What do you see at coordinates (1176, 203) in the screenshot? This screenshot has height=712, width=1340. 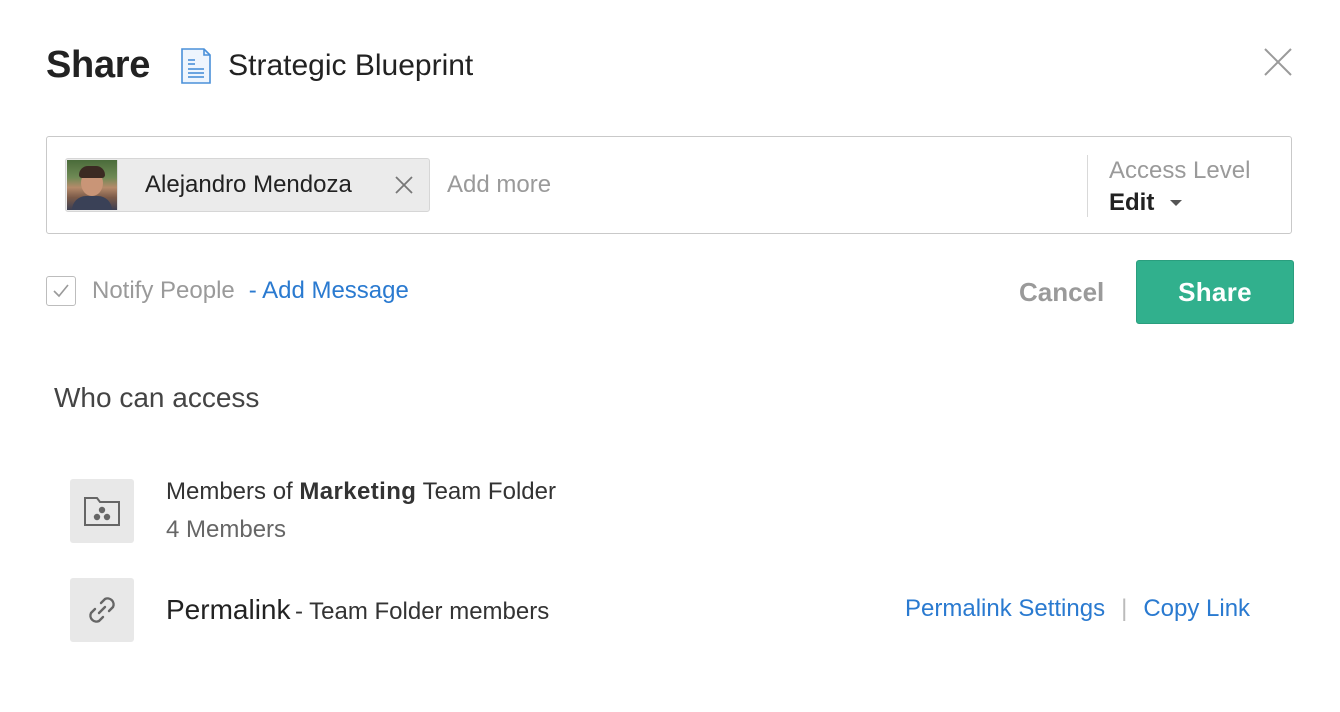 I see `caret-down-icon` at bounding box center [1176, 203].